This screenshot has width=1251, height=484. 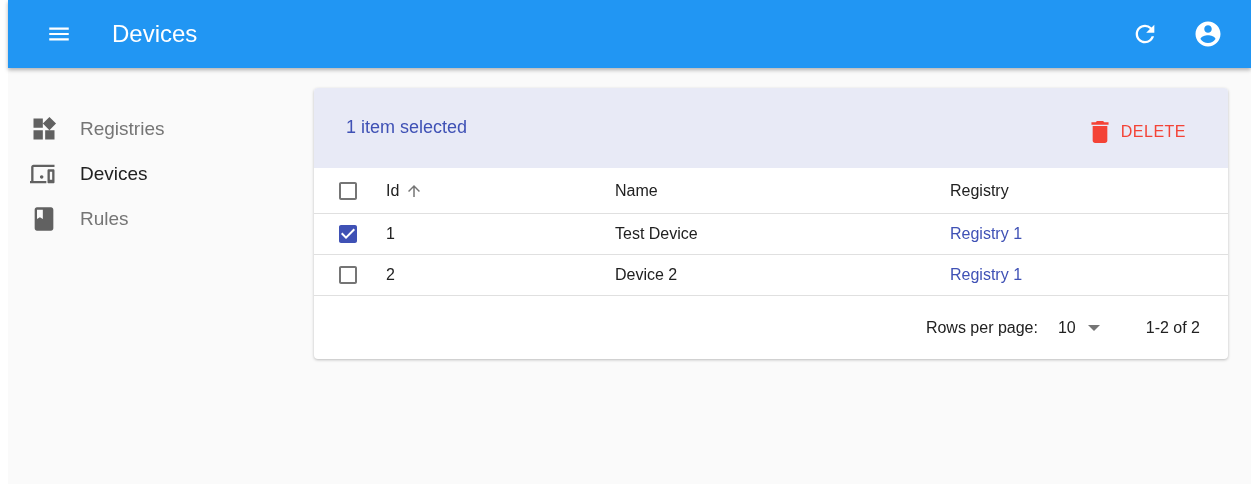 I want to click on rows-per-page-select: 10, so click(x=1081, y=328).